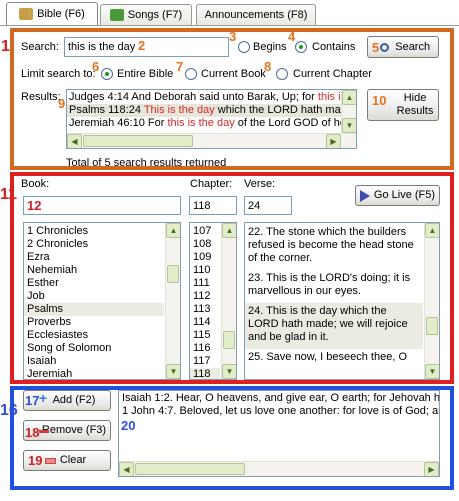 The height and width of the screenshot is (501, 459). What do you see at coordinates (94, 361) in the screenshot?
I see `book-list-item: Isaiah` at bounding box center [94, 361].